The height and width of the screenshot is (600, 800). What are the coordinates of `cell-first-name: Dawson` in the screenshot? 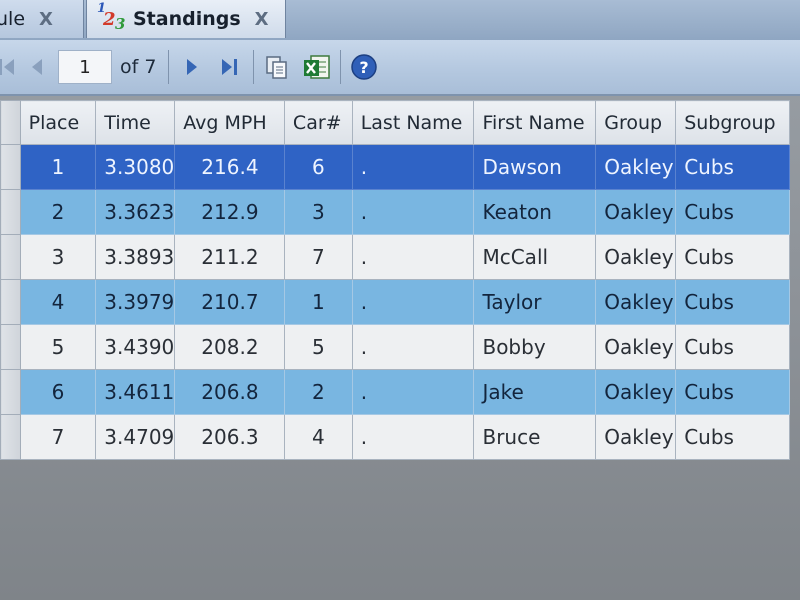 It's located at (535, 167).